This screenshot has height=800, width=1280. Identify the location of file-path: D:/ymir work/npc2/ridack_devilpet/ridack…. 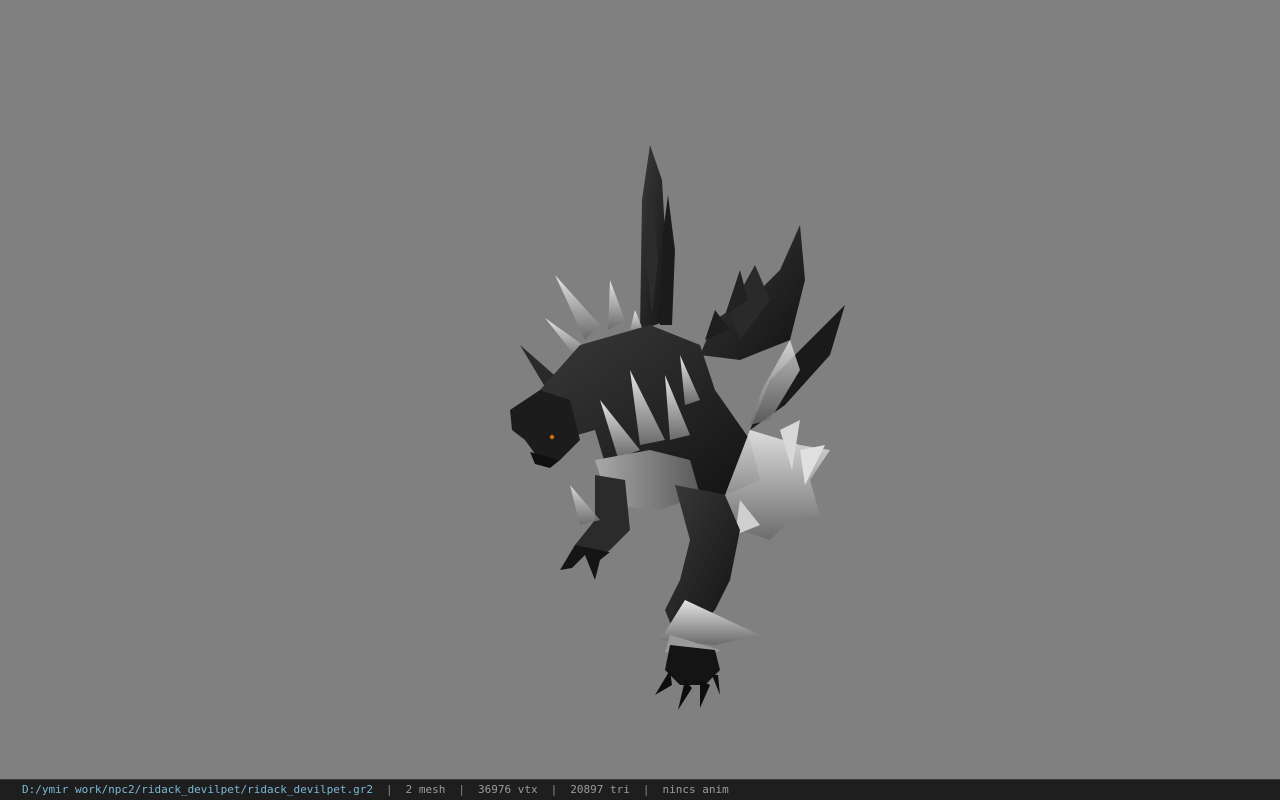
(197, 789).